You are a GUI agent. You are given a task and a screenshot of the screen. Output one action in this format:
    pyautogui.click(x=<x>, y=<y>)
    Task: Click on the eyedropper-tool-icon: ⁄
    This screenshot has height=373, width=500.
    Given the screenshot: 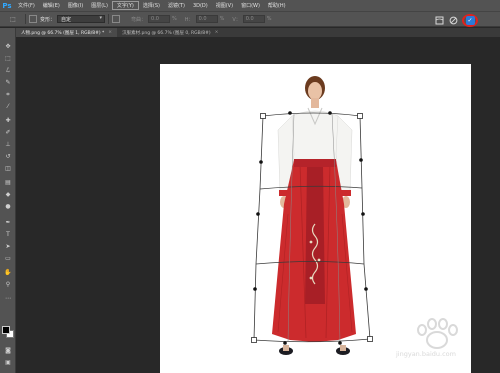 What is the action you would take?
    pyautogui.click(x=8, y=106)
    